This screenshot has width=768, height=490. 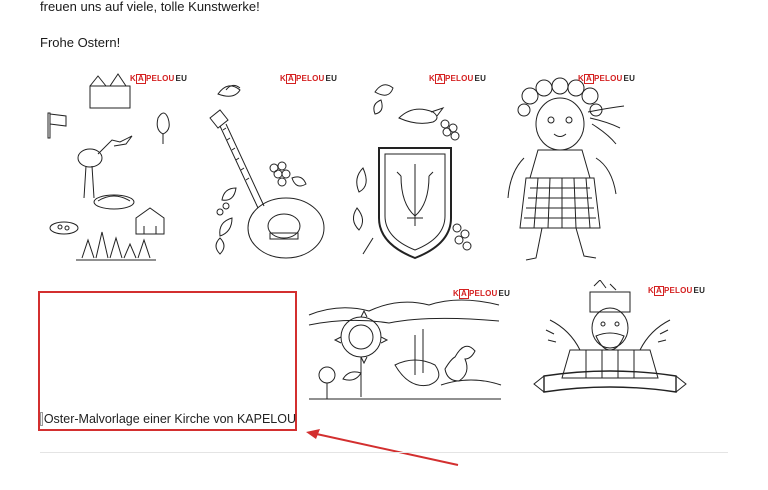 I want to click on coloring-page-coat-of-arms: K A PELOUEU, so click(x=416, y=168).